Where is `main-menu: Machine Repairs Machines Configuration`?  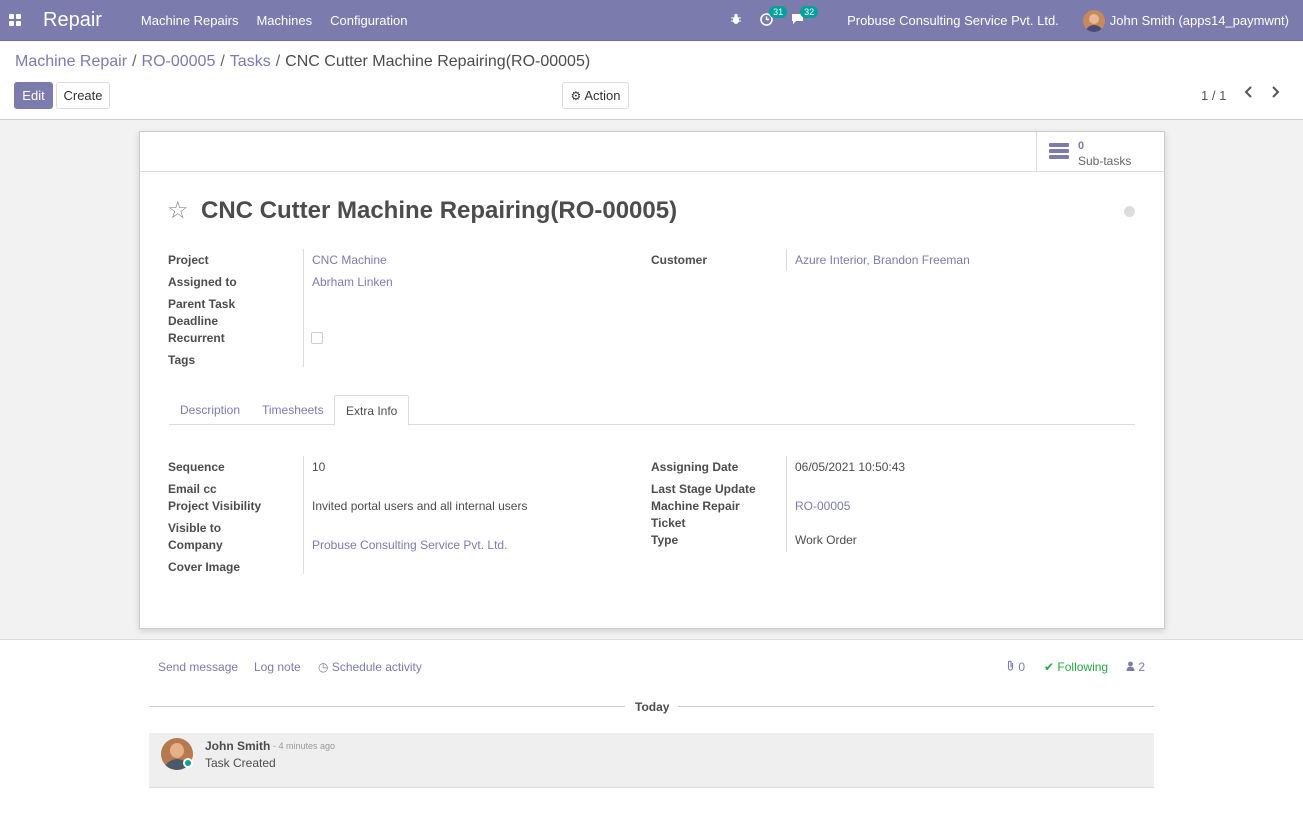 main-menu: Machine Repairs Machines Configuration is located at coordinates (274, 20).